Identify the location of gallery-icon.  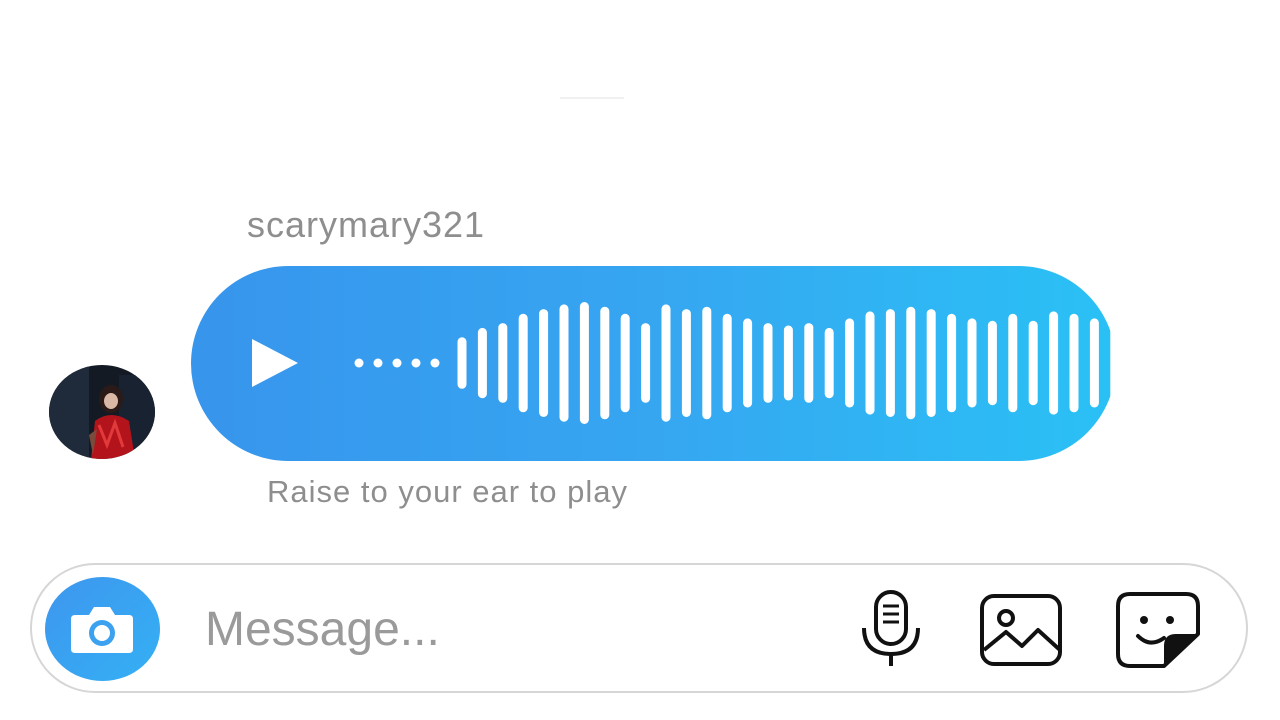
(1021, 630).